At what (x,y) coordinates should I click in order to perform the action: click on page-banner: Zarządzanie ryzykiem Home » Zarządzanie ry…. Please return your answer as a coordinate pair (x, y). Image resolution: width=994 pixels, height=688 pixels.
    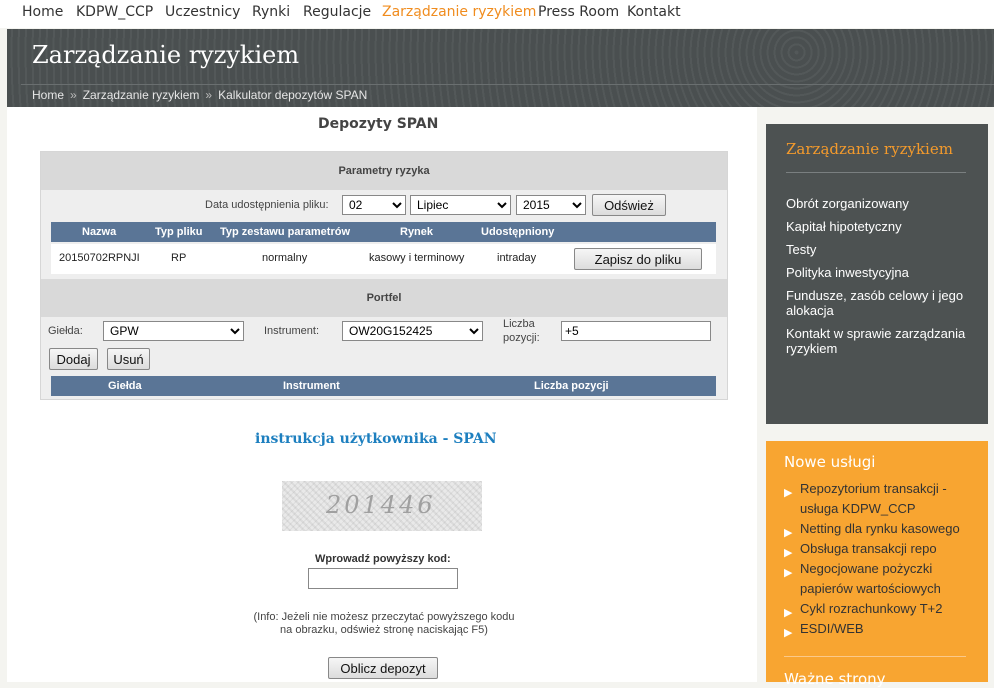
    Looking at the image, I should click on (500, 68).